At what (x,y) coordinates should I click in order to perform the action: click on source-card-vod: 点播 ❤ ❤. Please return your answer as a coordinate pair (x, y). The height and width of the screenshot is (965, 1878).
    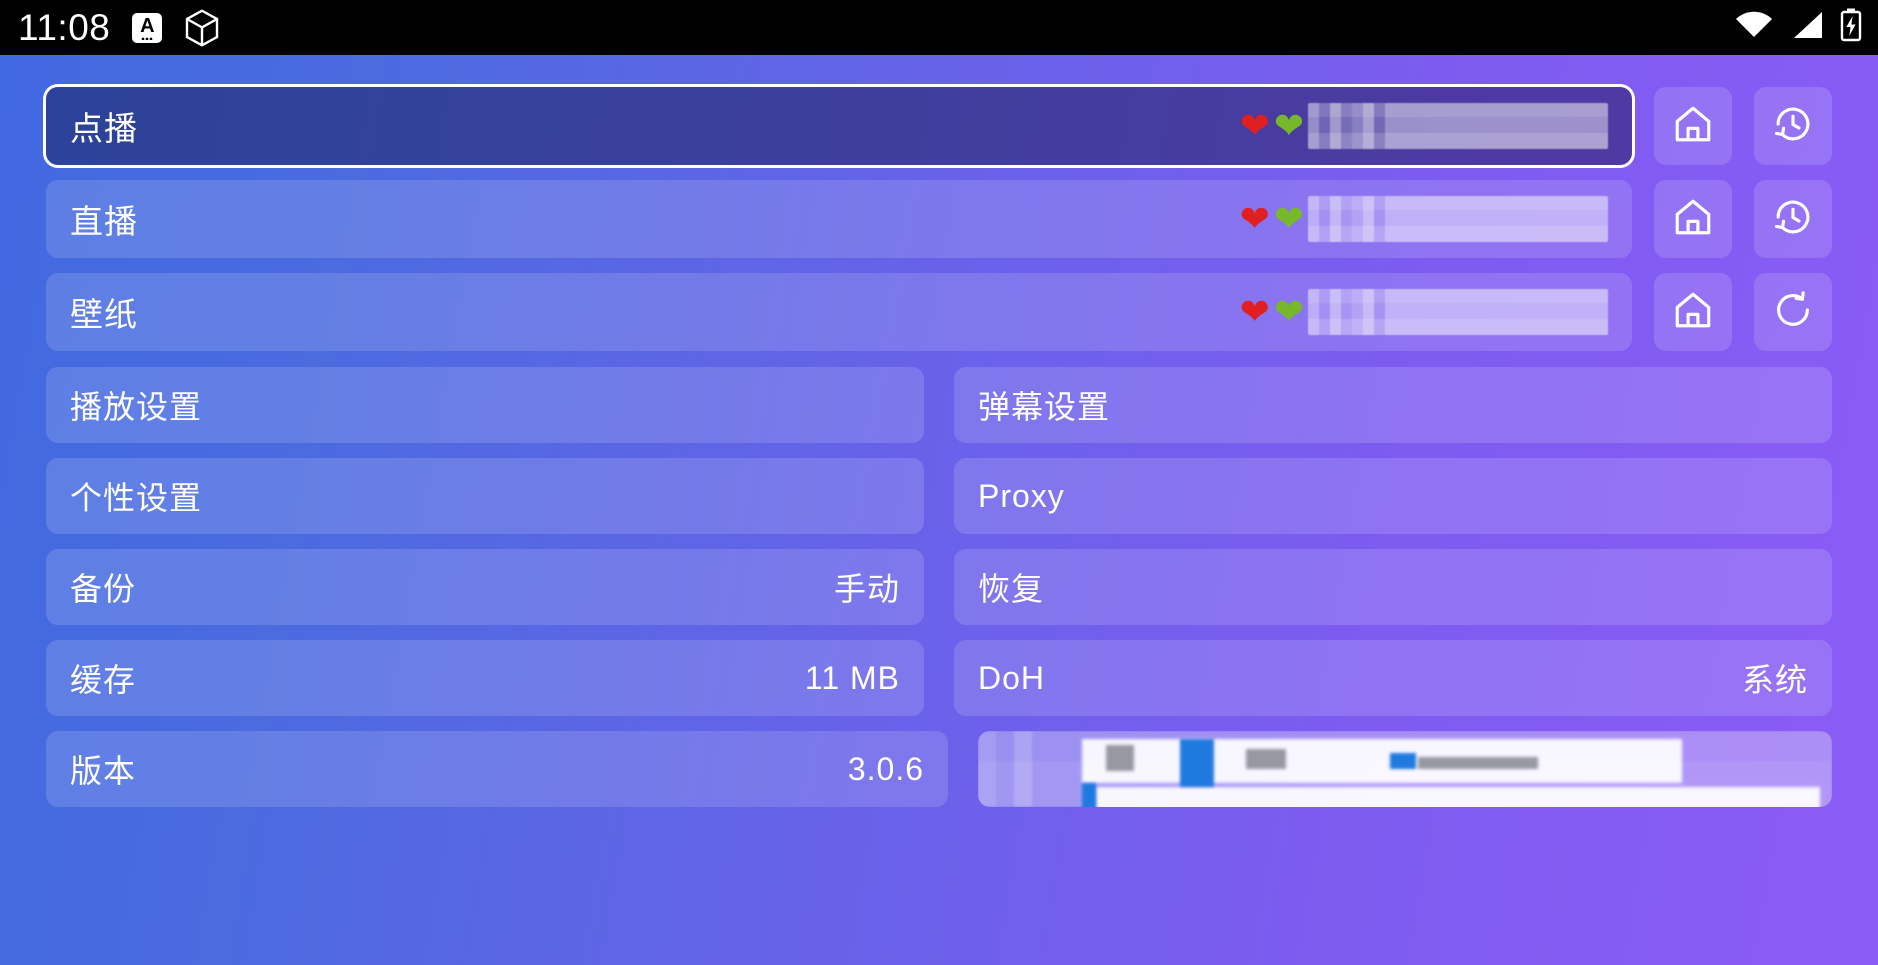
    Looking at the image, I should click on (839, 126).